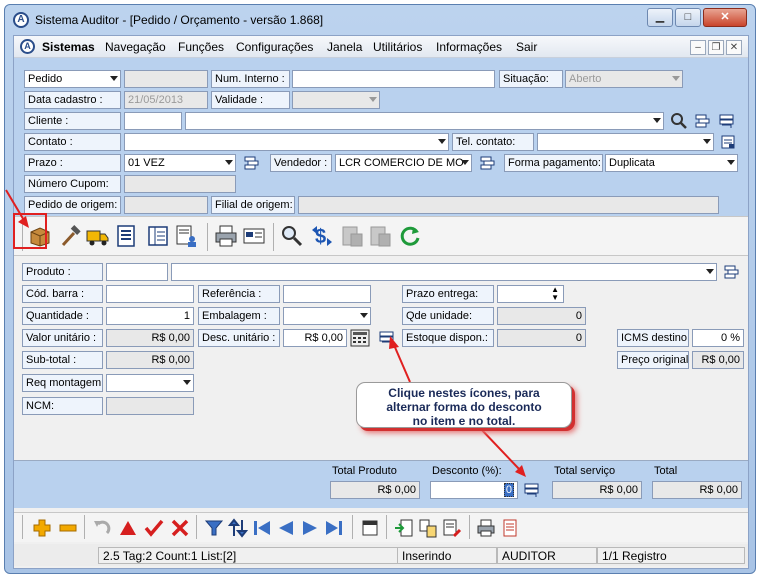 This screenshot has width=762, height=579. Describe the element at coordinates (15, 206) in the screenshot. I see `annotation-arrow-toolbar` at that location.